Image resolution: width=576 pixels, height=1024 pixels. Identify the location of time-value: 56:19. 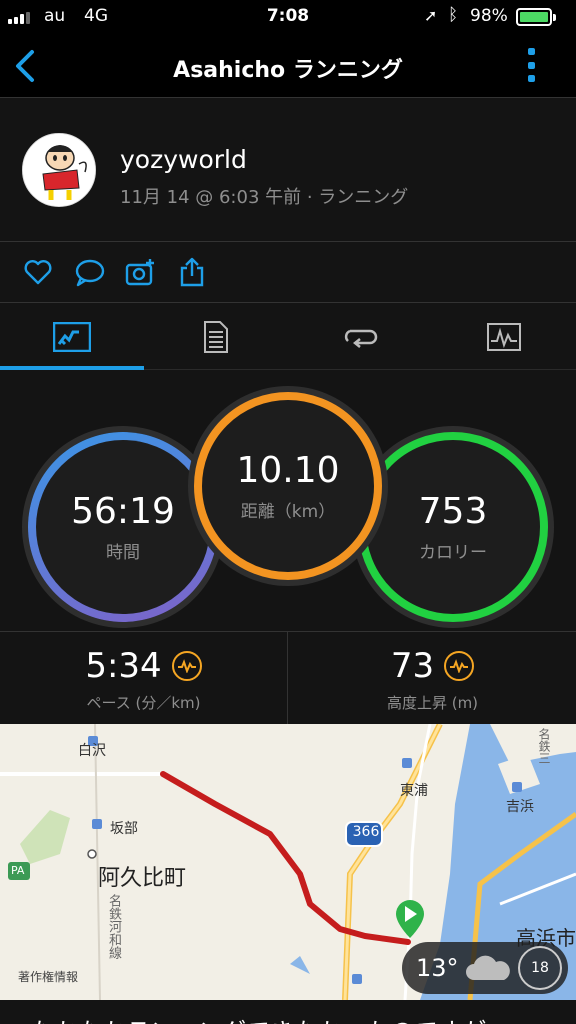
(123, 511).